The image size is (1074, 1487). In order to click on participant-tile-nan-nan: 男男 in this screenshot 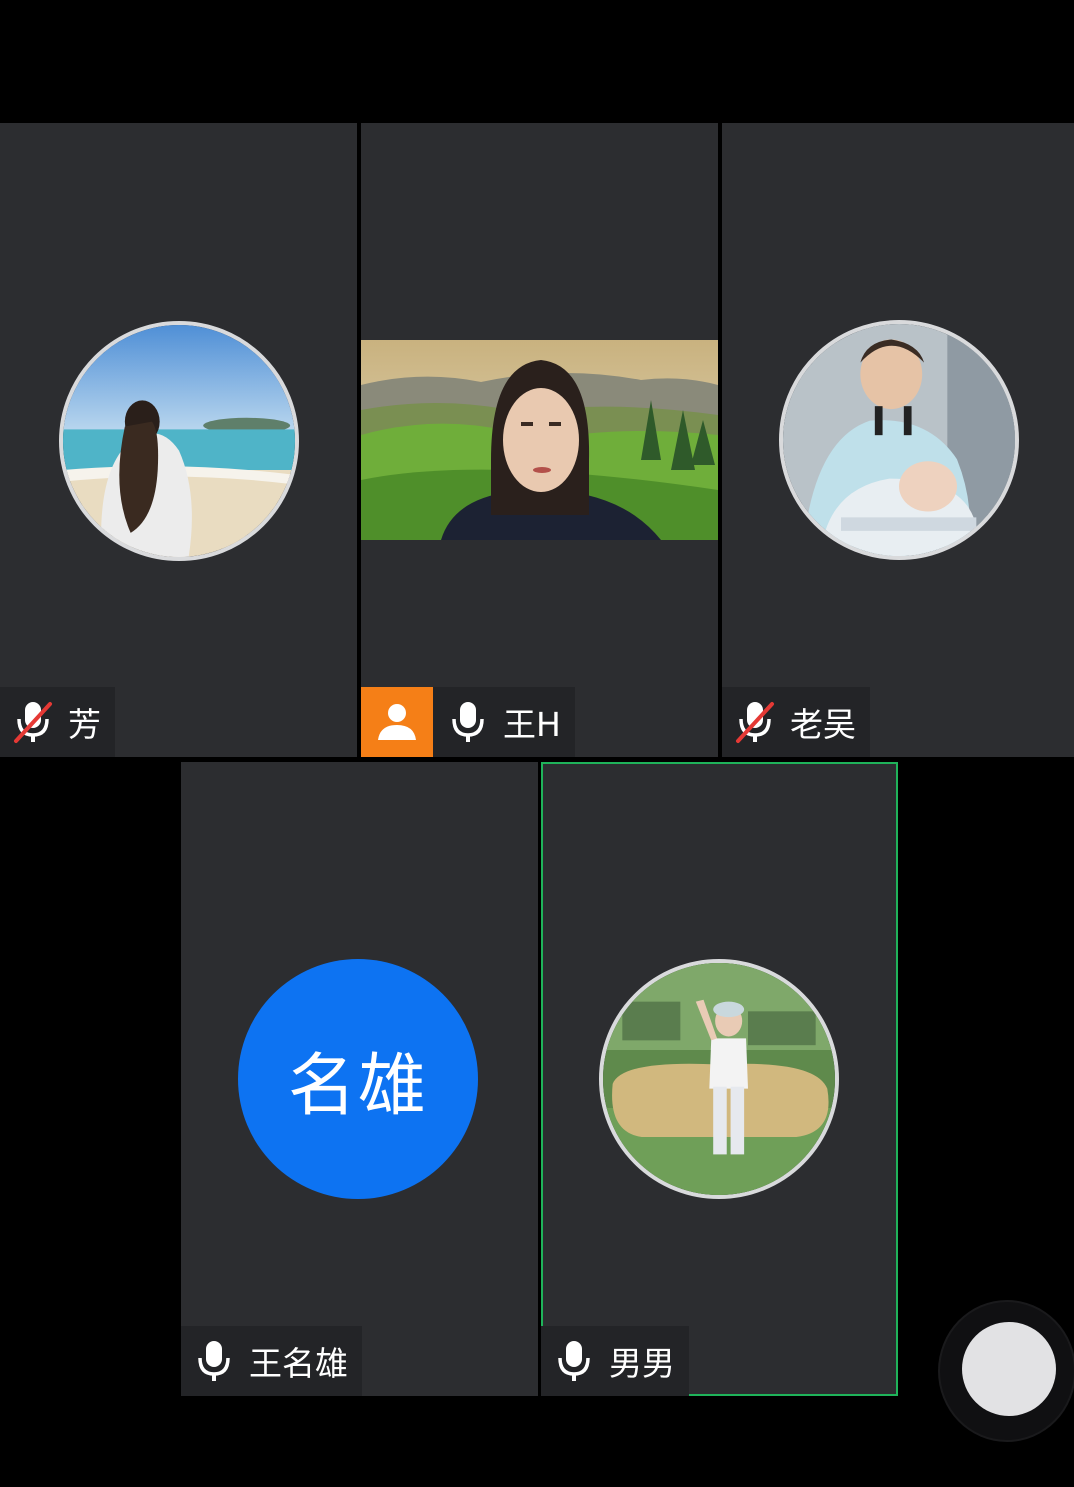, I will do `click(719, 1079)`.